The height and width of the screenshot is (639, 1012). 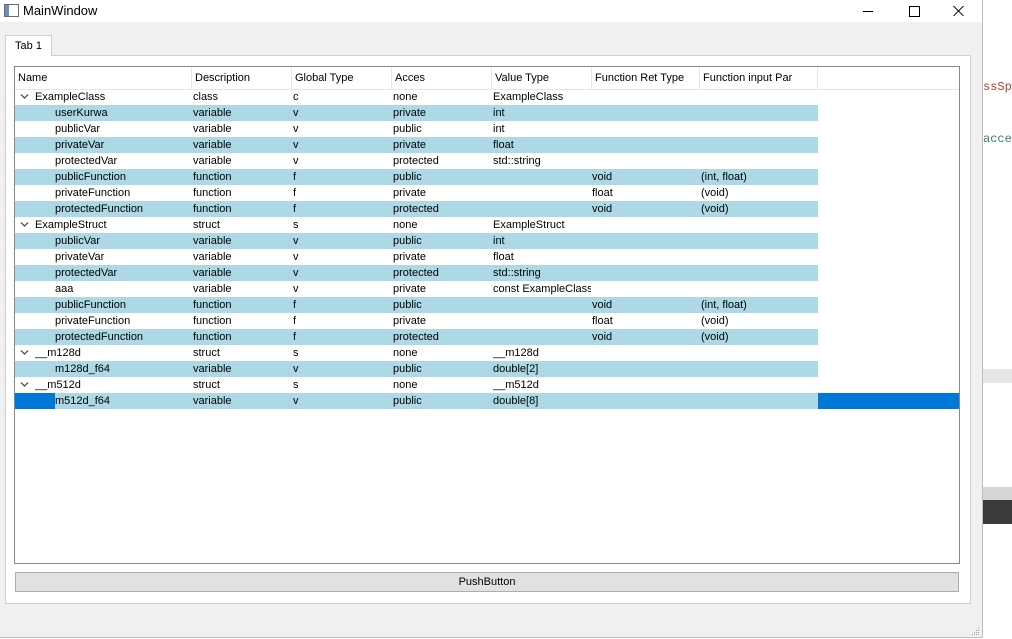 I want to click on tree-row: m128d_f64 variable v public double[2], so click(x=487, y=369).